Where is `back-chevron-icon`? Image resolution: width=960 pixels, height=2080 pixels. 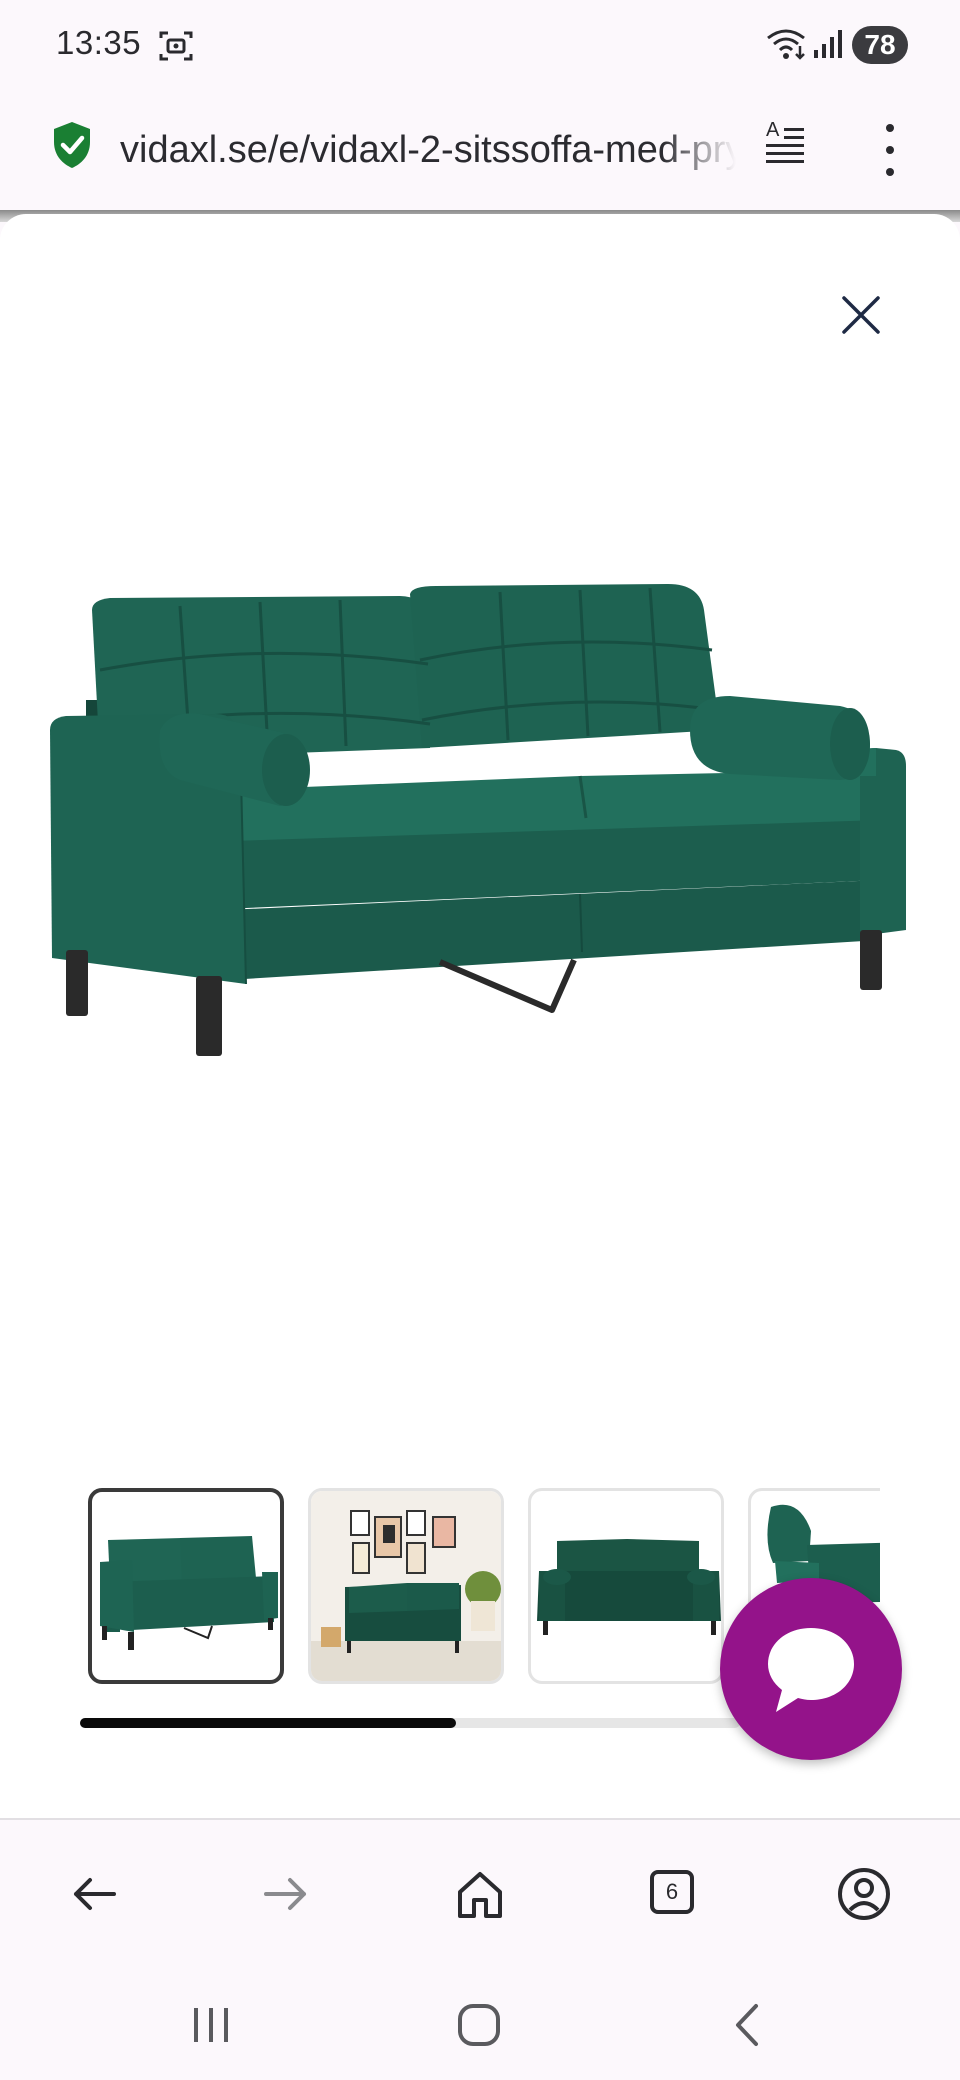
back-chevron-icon is located at coordinates (749, 2027).